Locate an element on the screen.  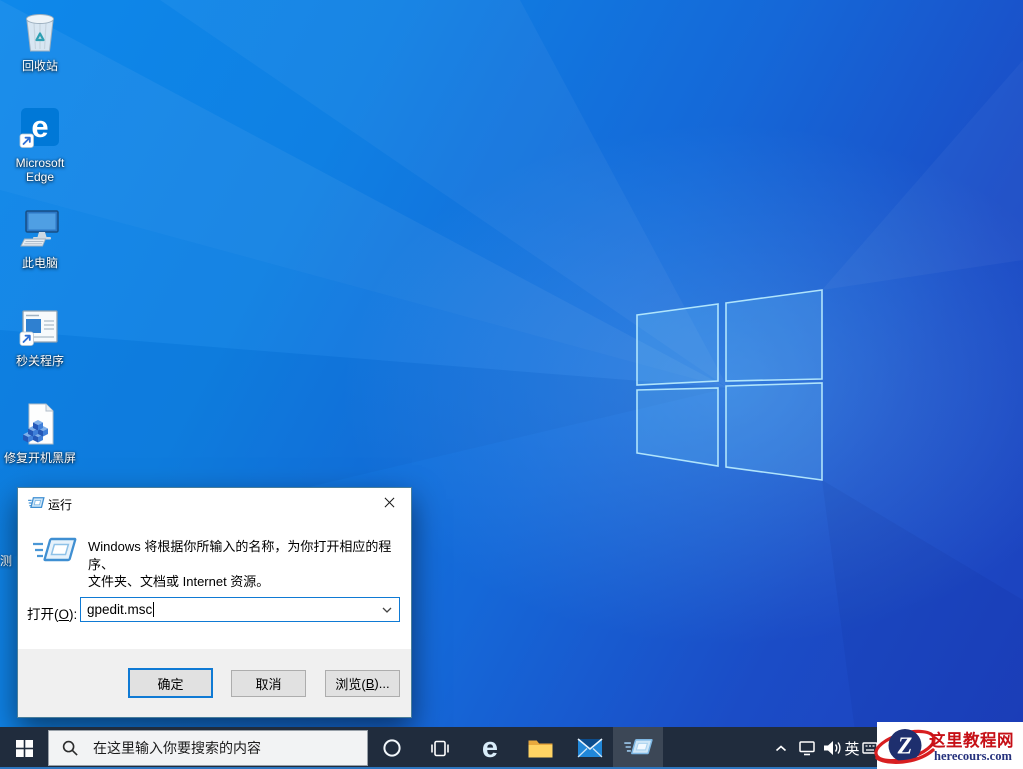
file-explorer-icon is located at coordinates (540, 749).